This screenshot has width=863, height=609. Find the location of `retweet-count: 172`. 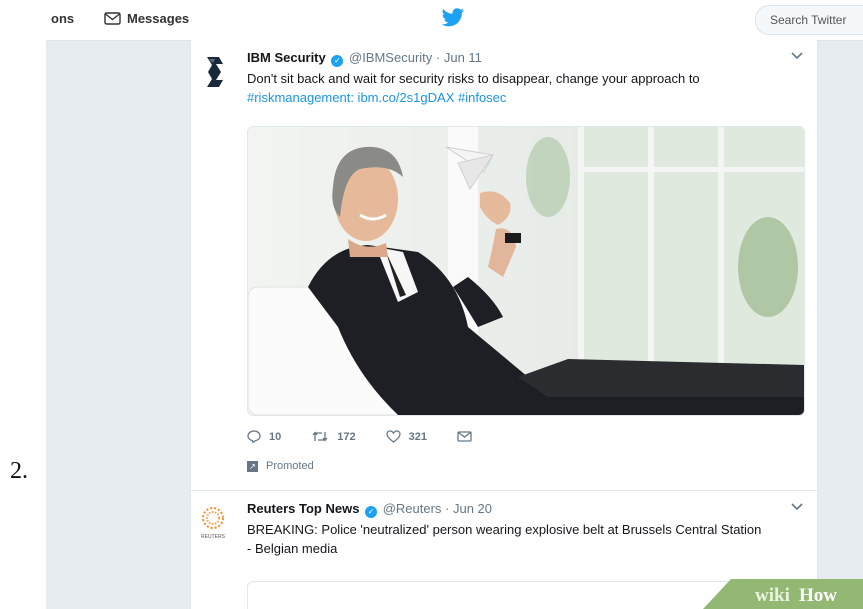

retweet-count: 172 is located at coordinates (346, 436).